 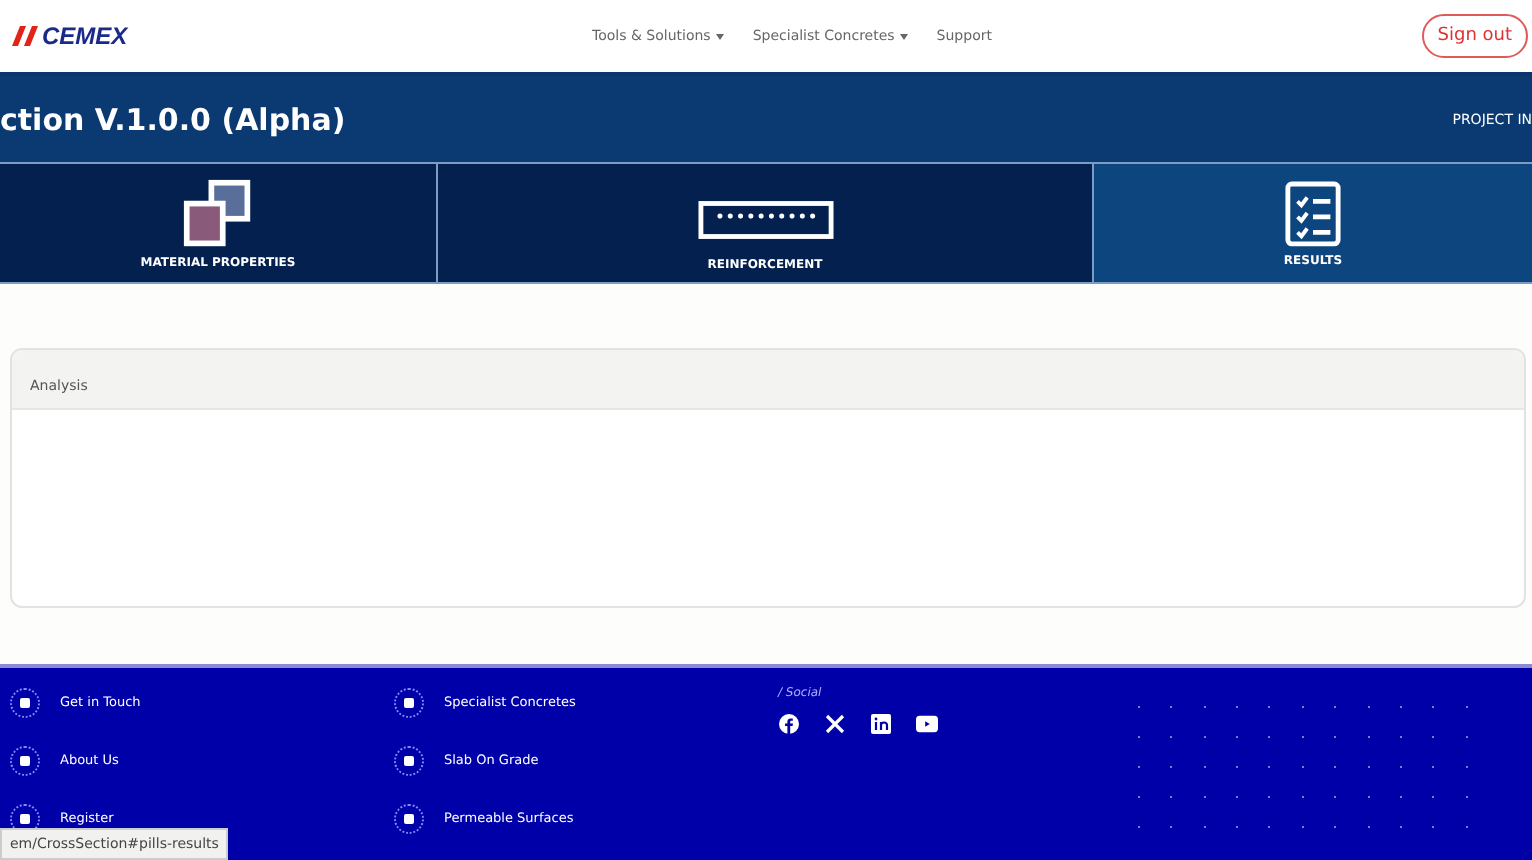 What do you see at coordinates (881, 724) in the screenshot?
I see `linkedin-icon` at bounding box center [881, 724].